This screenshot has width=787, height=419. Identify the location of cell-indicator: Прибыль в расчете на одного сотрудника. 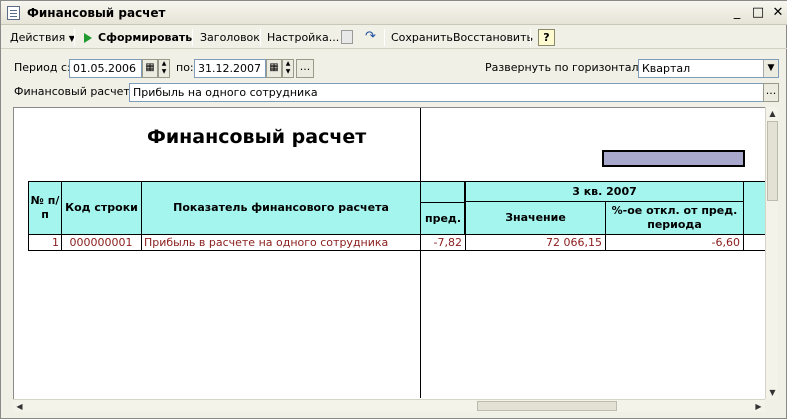
(266, 242).